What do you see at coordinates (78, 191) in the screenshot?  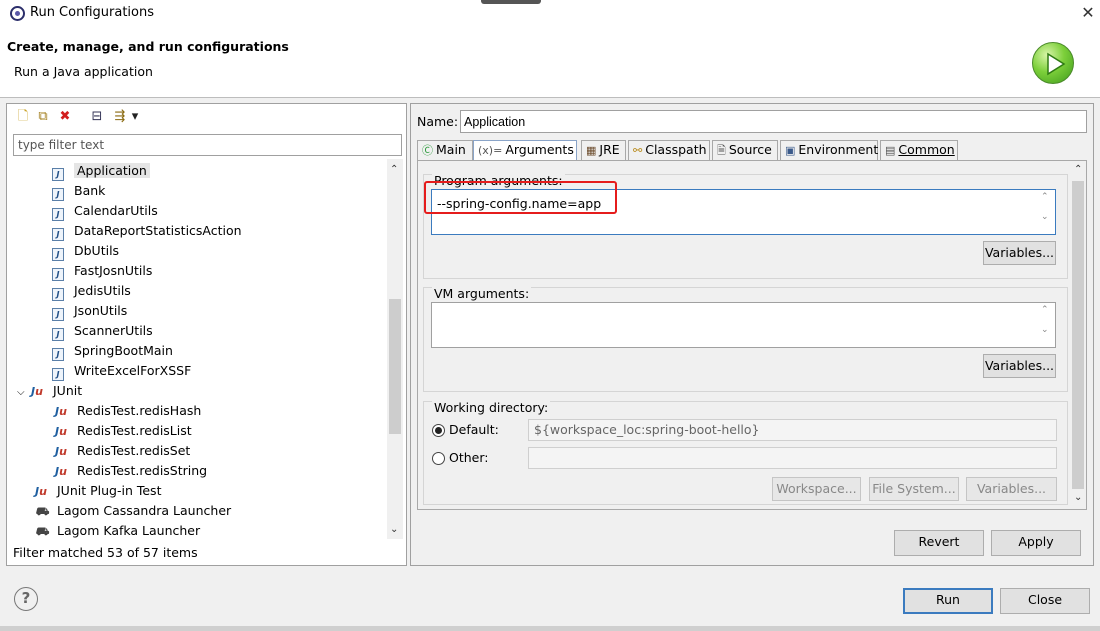 I see `tree-item: J Bank` at bounding box center [78, 191].